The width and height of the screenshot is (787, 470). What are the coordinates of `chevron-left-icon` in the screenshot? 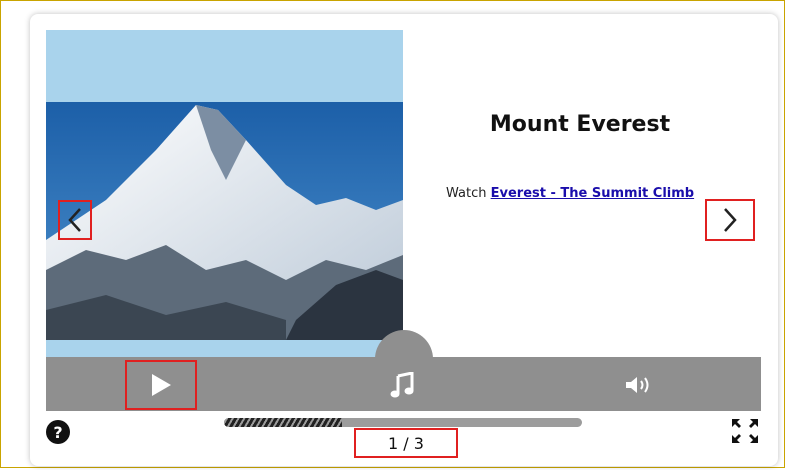 It's located at (74, 220).